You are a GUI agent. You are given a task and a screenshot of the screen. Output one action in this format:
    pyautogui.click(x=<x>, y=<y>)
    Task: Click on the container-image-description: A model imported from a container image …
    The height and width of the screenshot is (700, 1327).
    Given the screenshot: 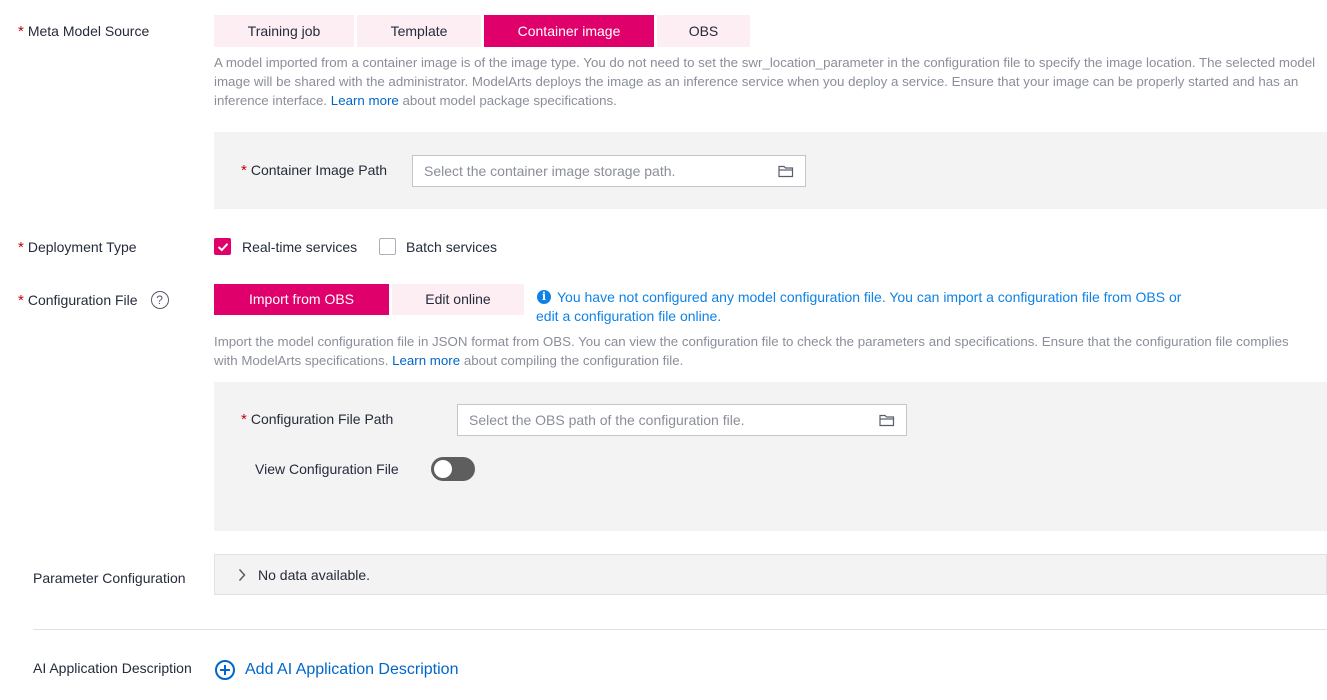 What is the action you would take?
    pyautogui.click(x=765, y=81)
    